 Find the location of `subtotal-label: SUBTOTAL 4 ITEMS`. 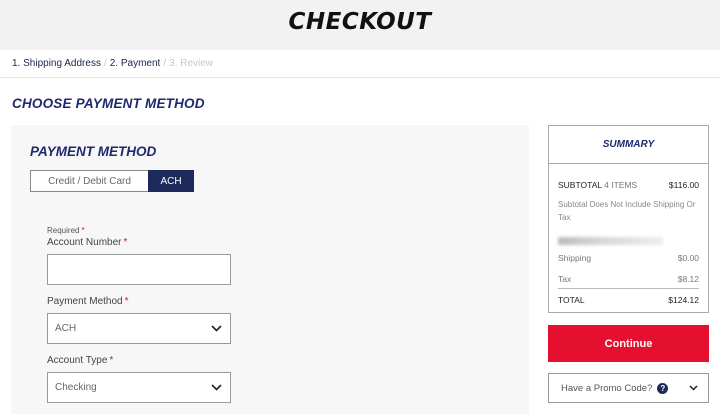

subtotal-label: SUBTOTAL 4 ITEMS is located at coordinates (597, 185).